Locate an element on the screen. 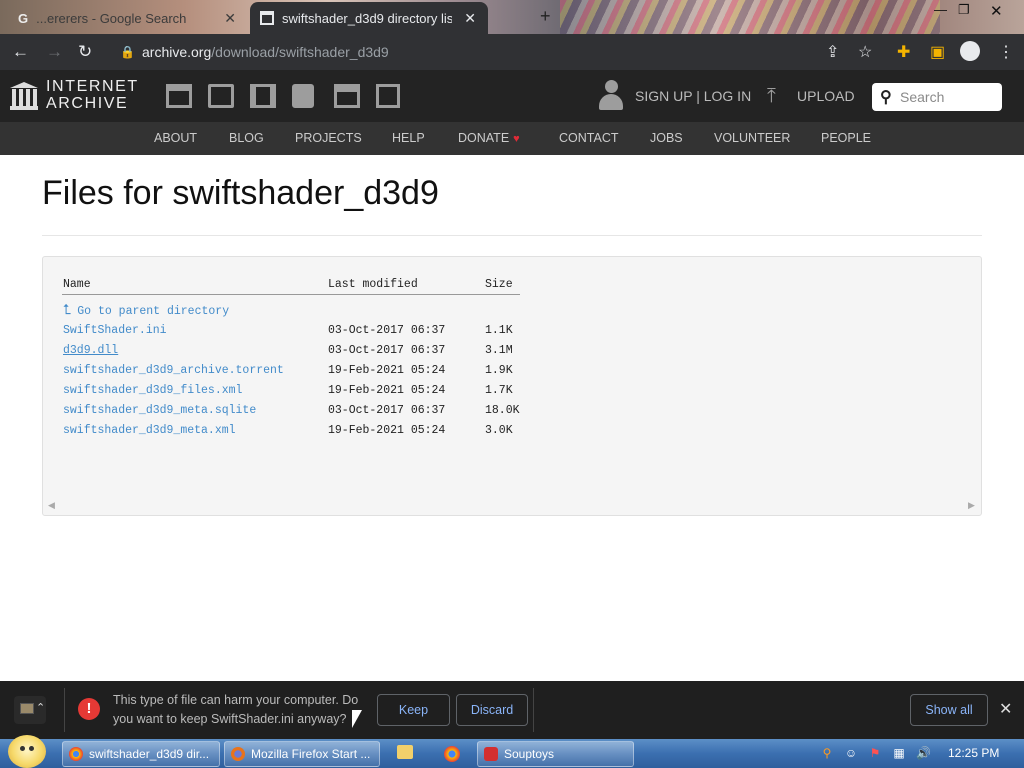 The height and width of the screenshot is (768, 1024). web-icon is located at coordinates (179, 96).